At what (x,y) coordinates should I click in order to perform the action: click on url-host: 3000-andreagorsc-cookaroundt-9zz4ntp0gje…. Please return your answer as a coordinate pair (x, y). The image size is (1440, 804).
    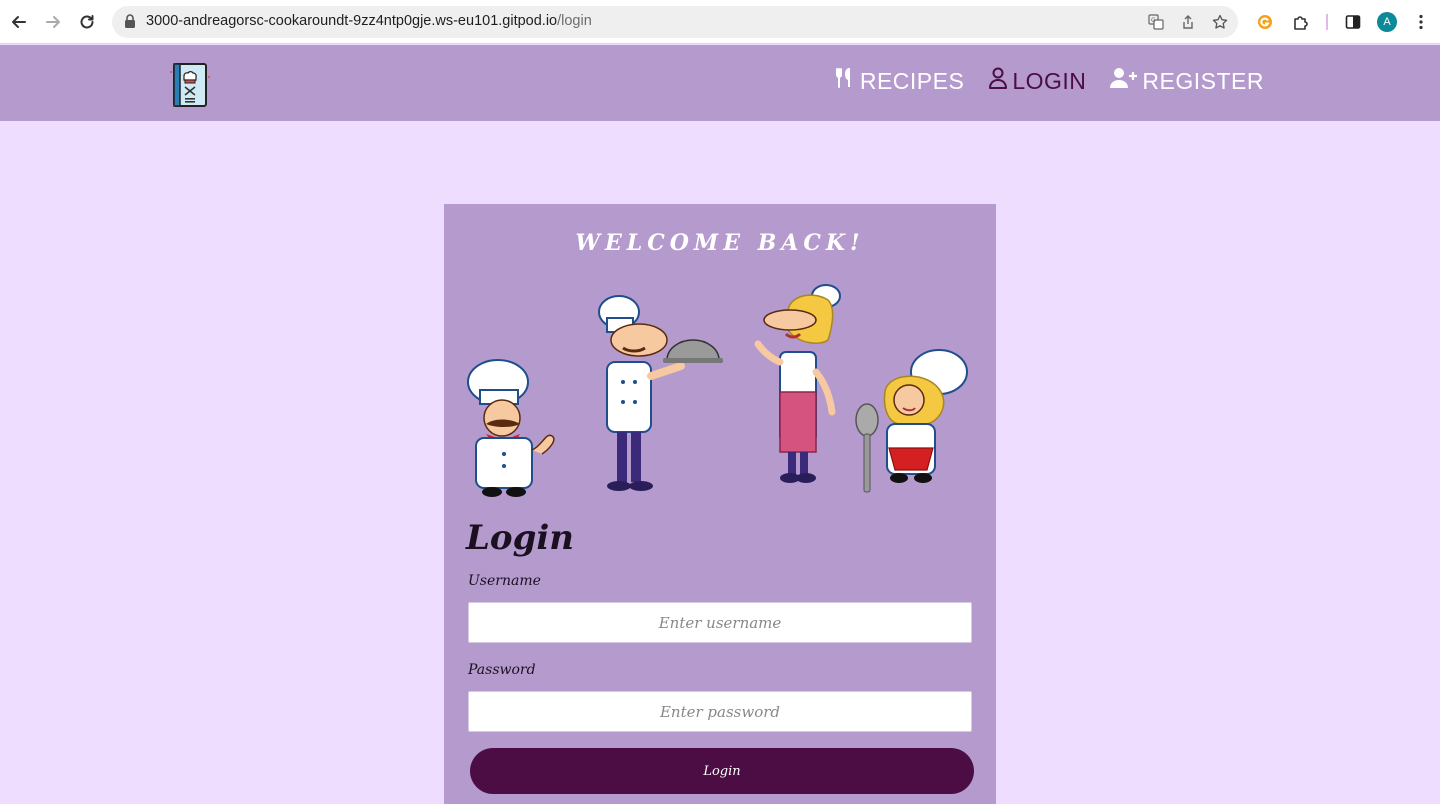
    Looking at the image, I should click on (352, 21).